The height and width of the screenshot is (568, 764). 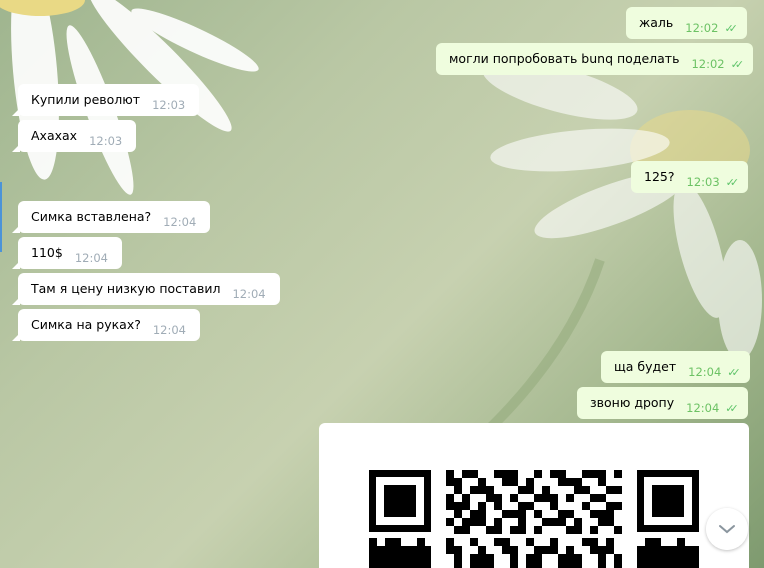 What do you see at coordinates (1, 217) in the screenshot?
I see `window-edge-indicator` at bounding box center [1, 217].